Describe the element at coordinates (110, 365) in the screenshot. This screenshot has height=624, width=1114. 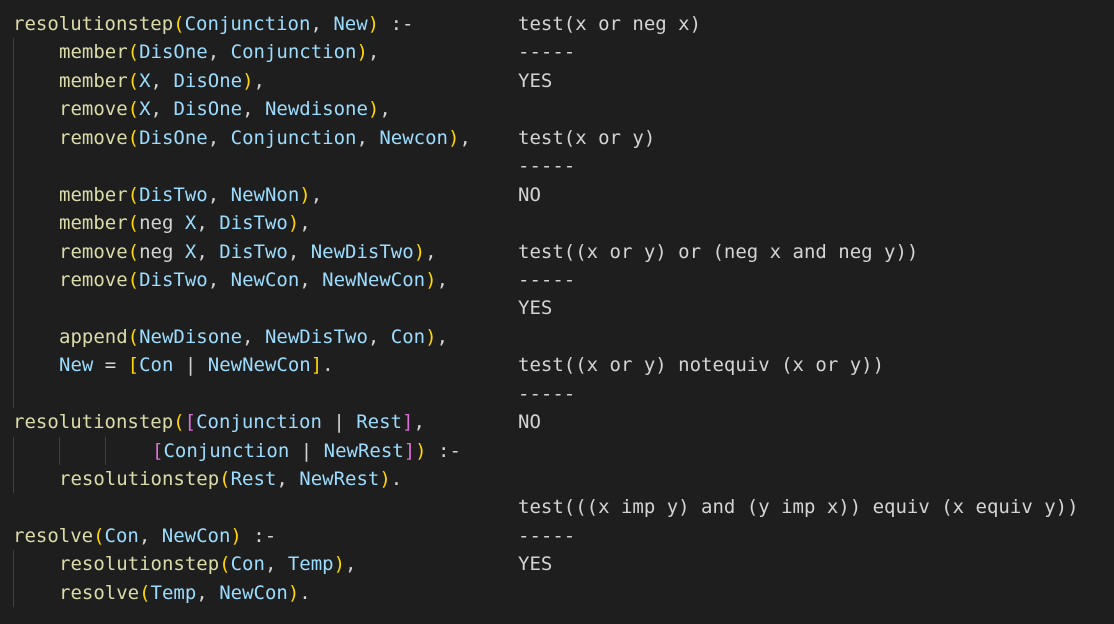
I see `equals-operator: =` at that location.